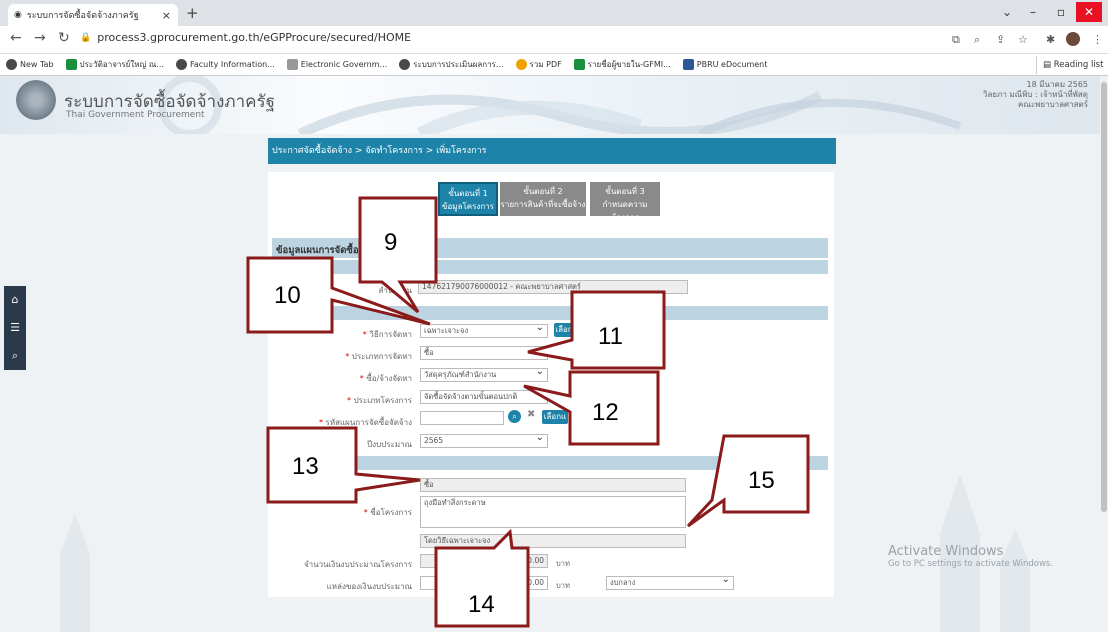  Describe the element at coordinates (605, 412) in the screenshot. I see `callout-number-12: 12` at that location.